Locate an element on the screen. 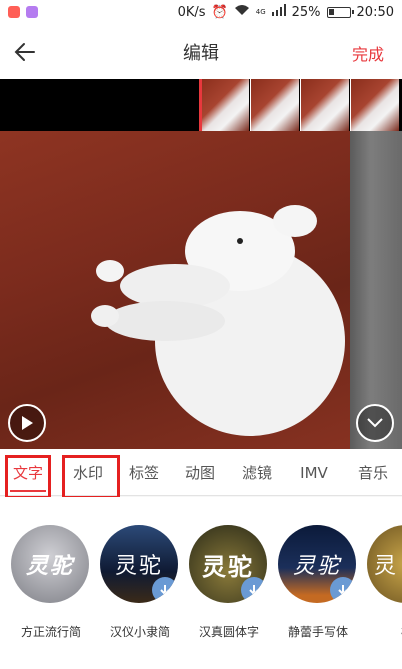  tab-filter: 滤镜 is located at coordinates (257, 472).